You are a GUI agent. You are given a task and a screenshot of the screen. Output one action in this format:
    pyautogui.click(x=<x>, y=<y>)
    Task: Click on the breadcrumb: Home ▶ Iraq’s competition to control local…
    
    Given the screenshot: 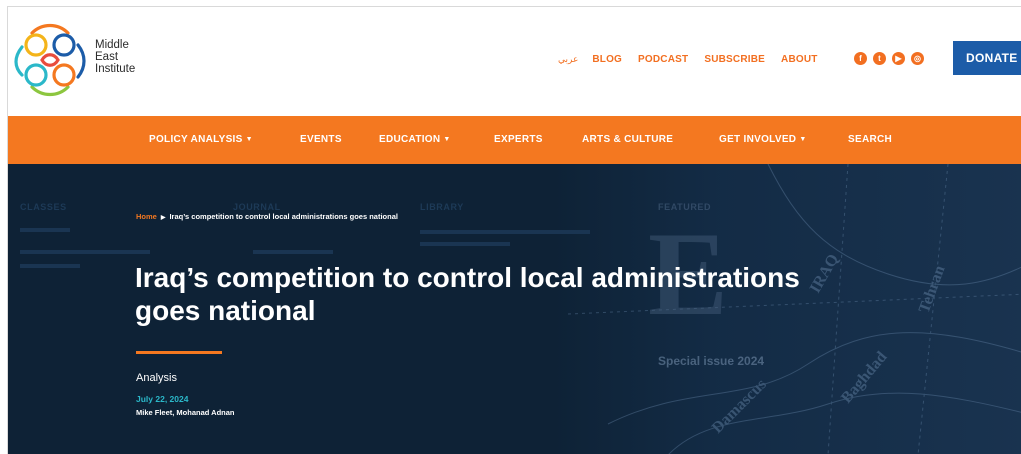 What is the action you would take?
    pyautogui.click(x=267, y=216)
    